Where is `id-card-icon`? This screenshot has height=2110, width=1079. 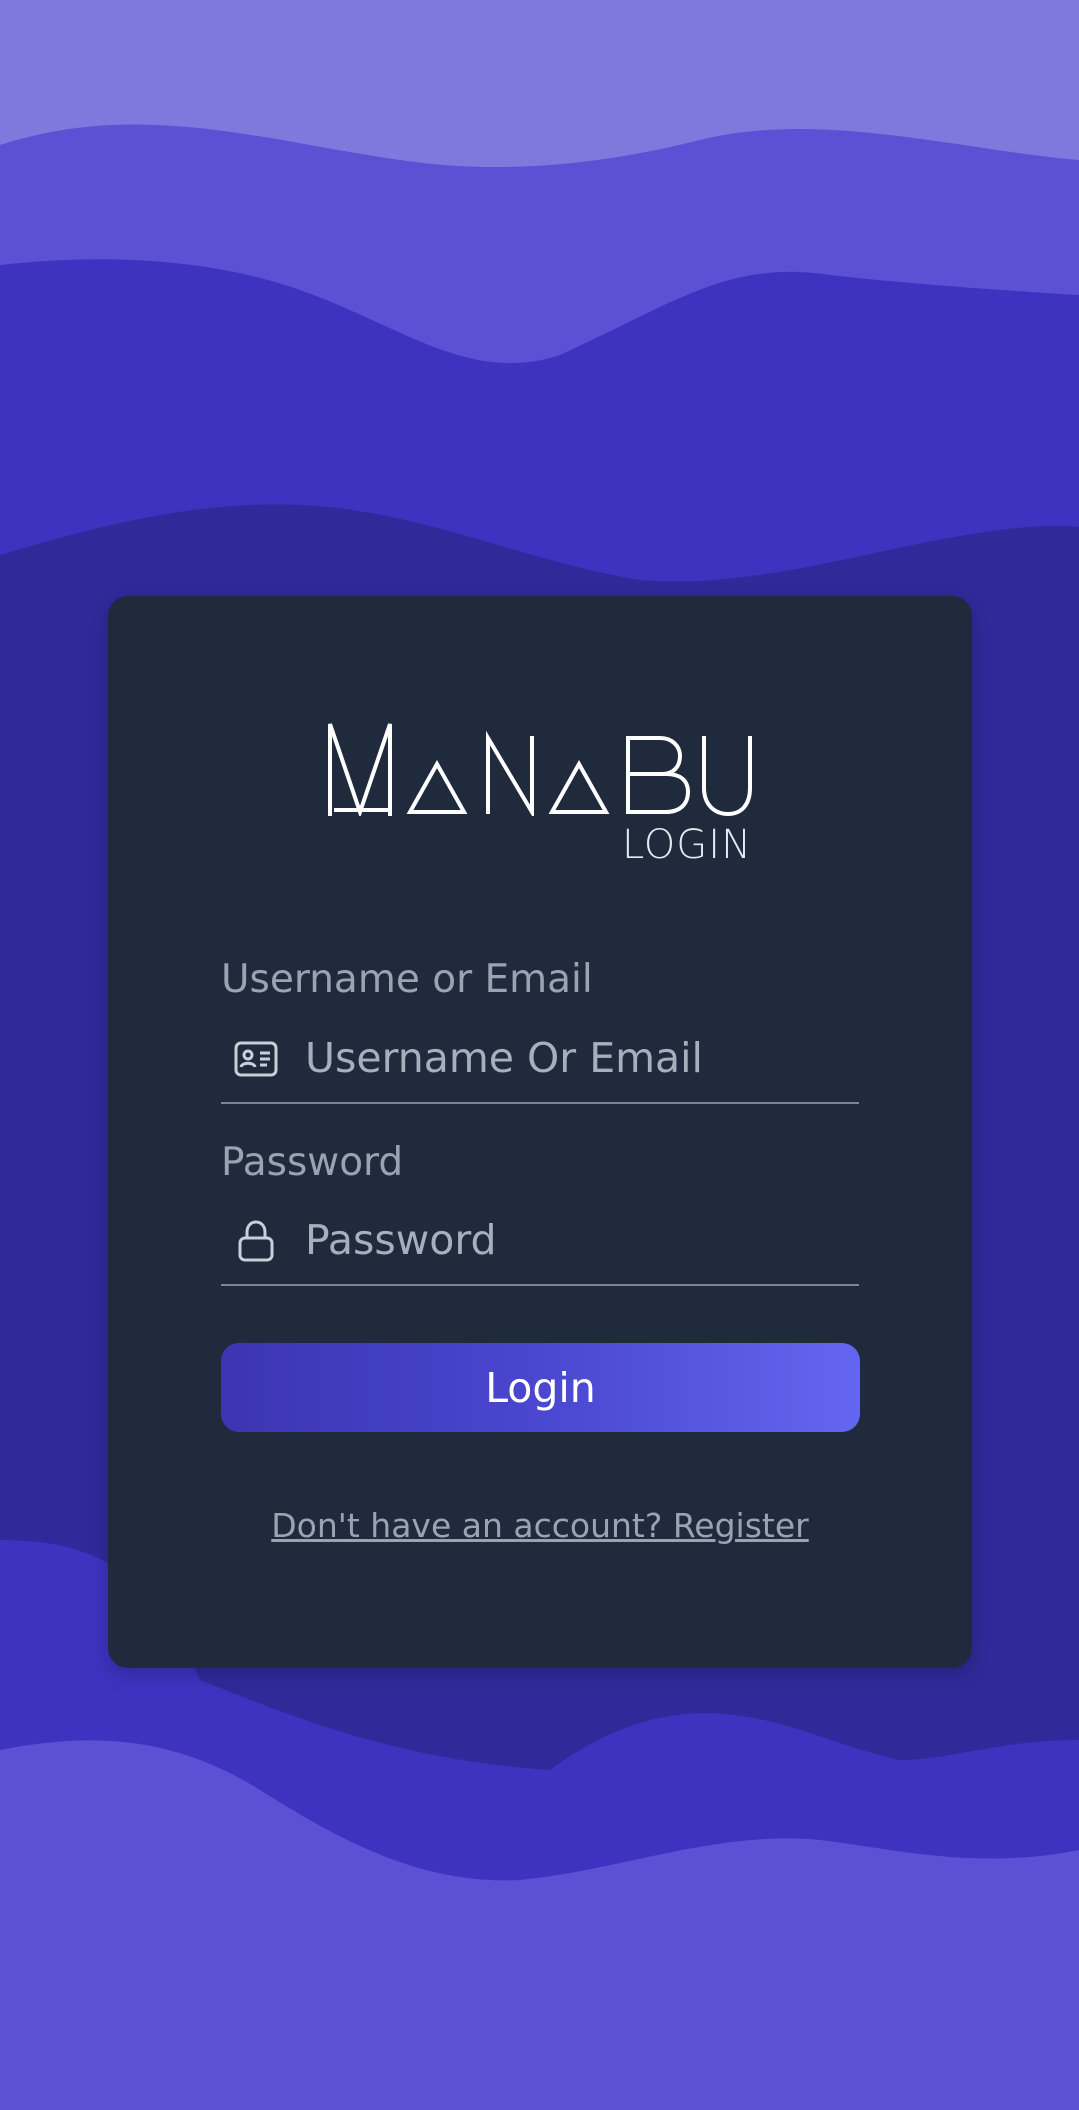
id-card-icon is located at coordinates (256, 1059).